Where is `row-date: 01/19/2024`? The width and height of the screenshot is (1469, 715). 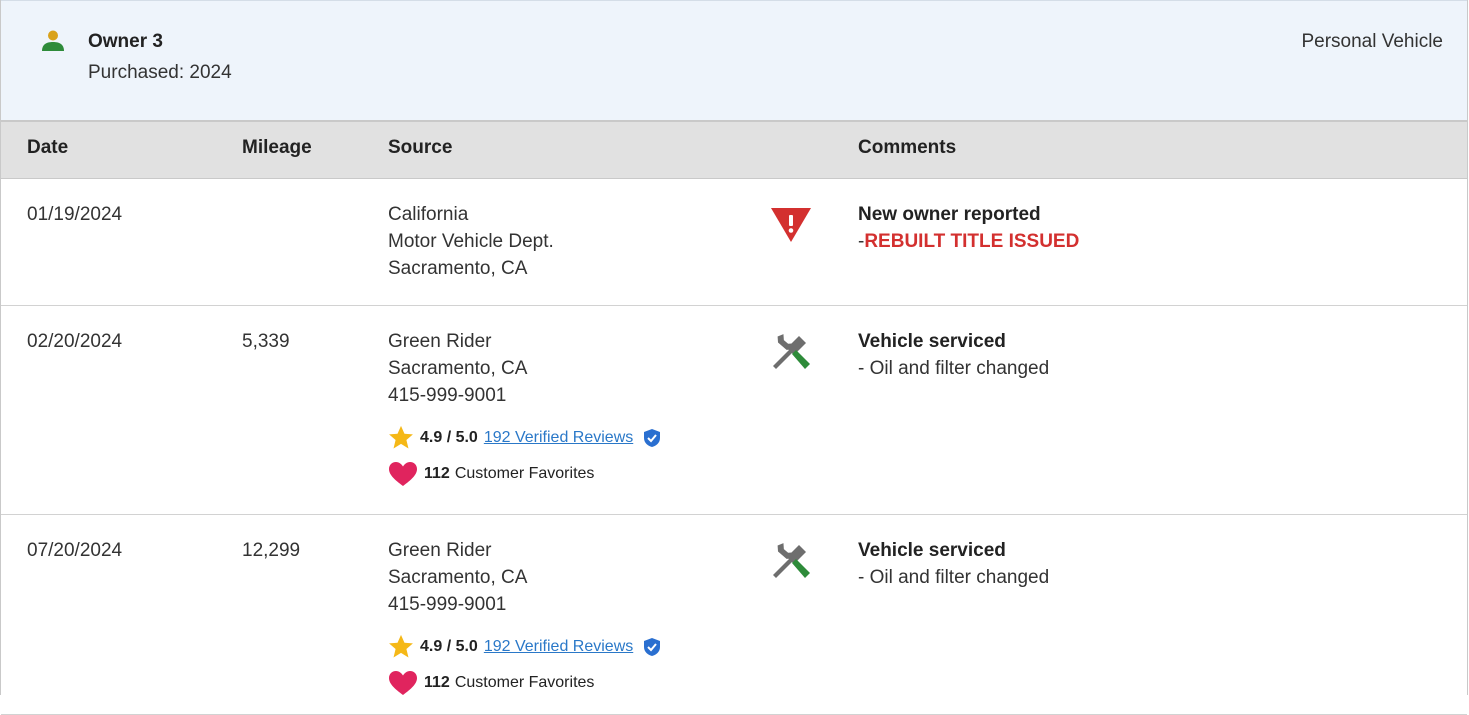
row-date: 01/19/2024 is located at coordinates (75, 214).